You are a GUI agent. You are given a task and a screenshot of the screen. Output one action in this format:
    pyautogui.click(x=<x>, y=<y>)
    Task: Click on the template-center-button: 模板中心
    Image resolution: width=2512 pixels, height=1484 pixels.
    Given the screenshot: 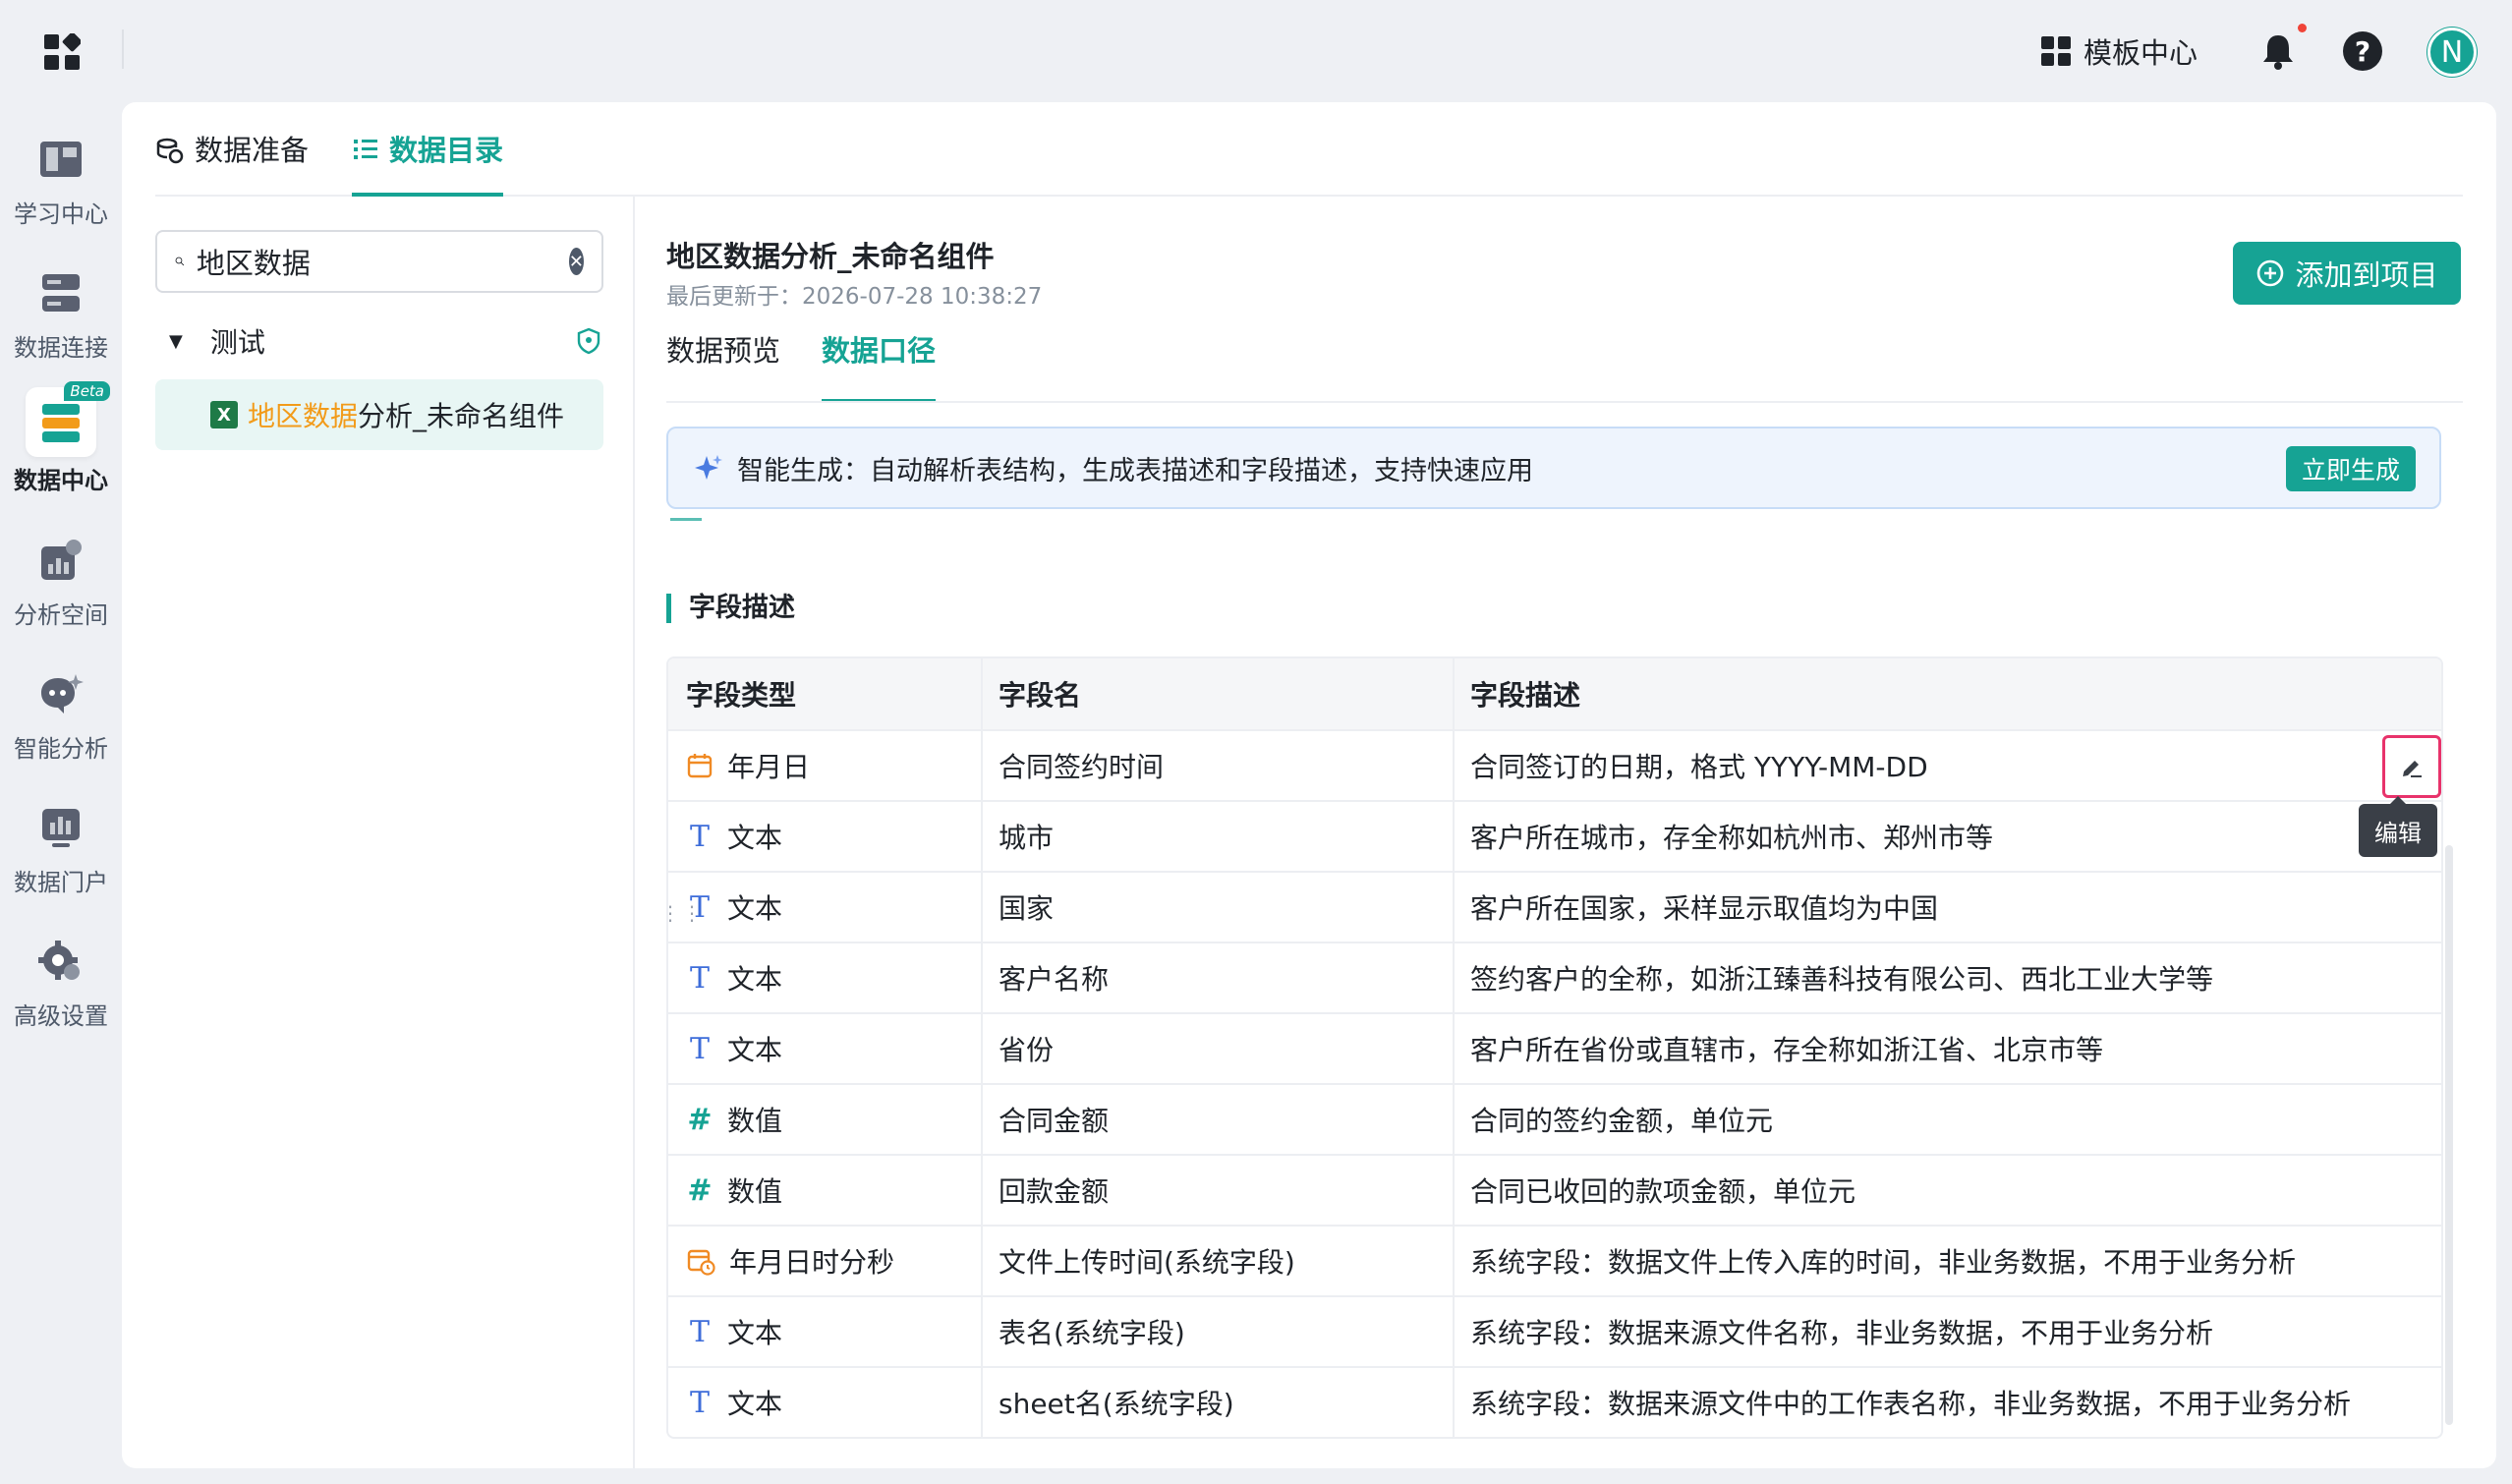 What is the action you would take?
    pyautogui.click(x=2119, y=51)
    